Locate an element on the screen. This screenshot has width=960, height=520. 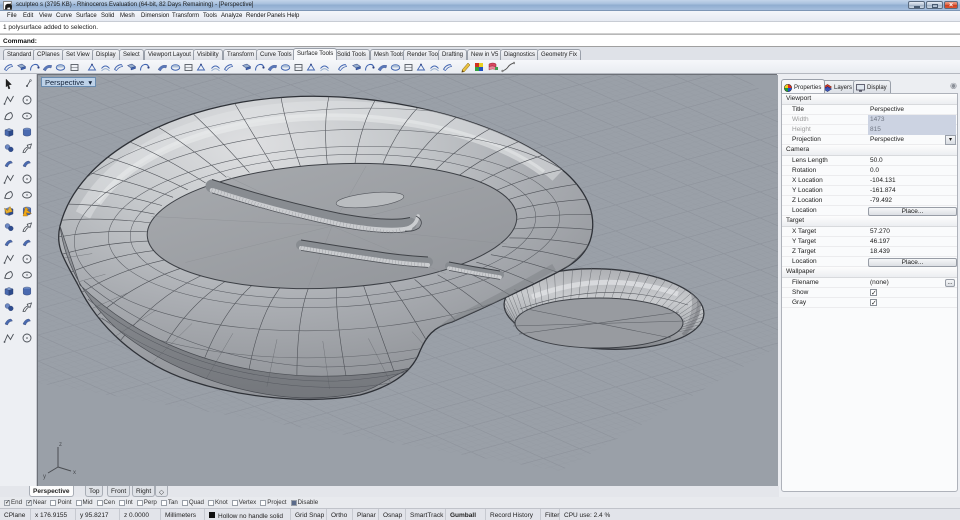
svg-text: x is located at coordinates (74, 473).